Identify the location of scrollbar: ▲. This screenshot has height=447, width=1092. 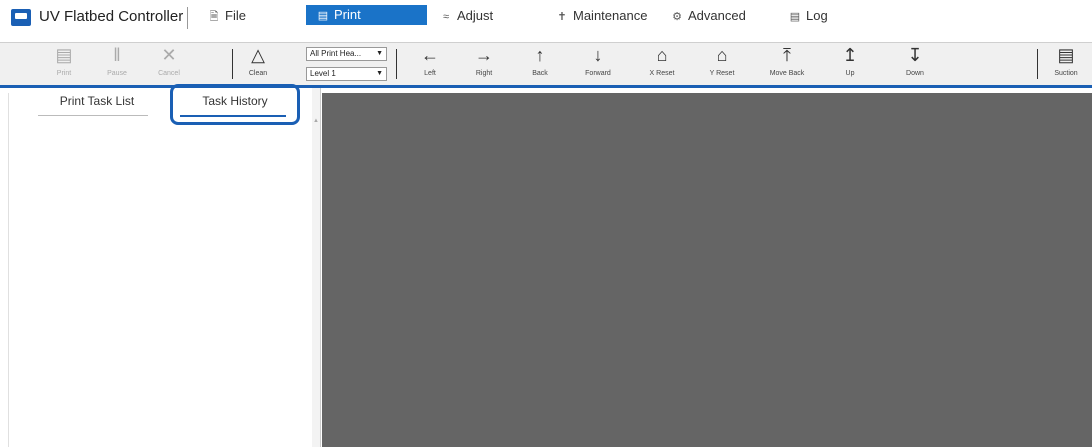
(316, 267).